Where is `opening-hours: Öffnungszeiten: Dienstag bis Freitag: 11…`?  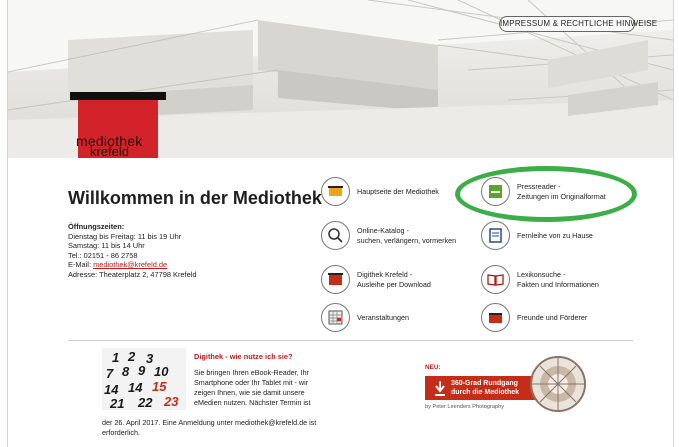 opening-hours: Öffnungszeiten: Dienstag bis Freitag: 11… is located at coordinates (132, 251).